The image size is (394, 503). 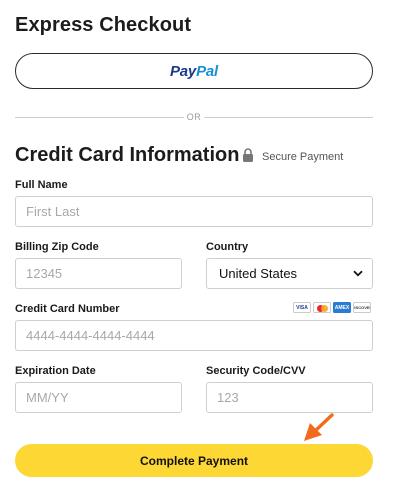 I want to click on complete-payment-button: Complete Payment, so click(x=194, y=460).